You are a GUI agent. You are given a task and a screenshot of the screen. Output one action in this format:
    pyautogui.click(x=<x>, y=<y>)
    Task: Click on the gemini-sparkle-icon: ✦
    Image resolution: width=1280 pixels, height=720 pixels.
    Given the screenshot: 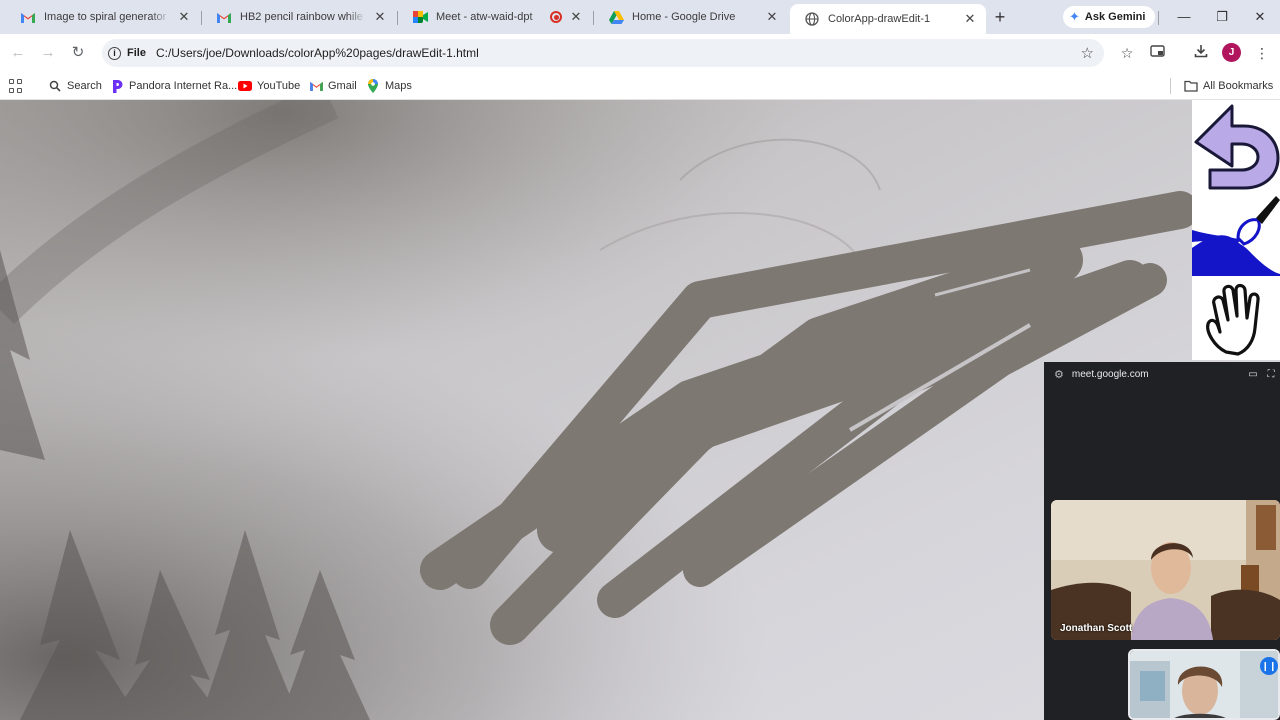 What is the action you would take?
    pyautogui.click(x=1074, y=16)
    